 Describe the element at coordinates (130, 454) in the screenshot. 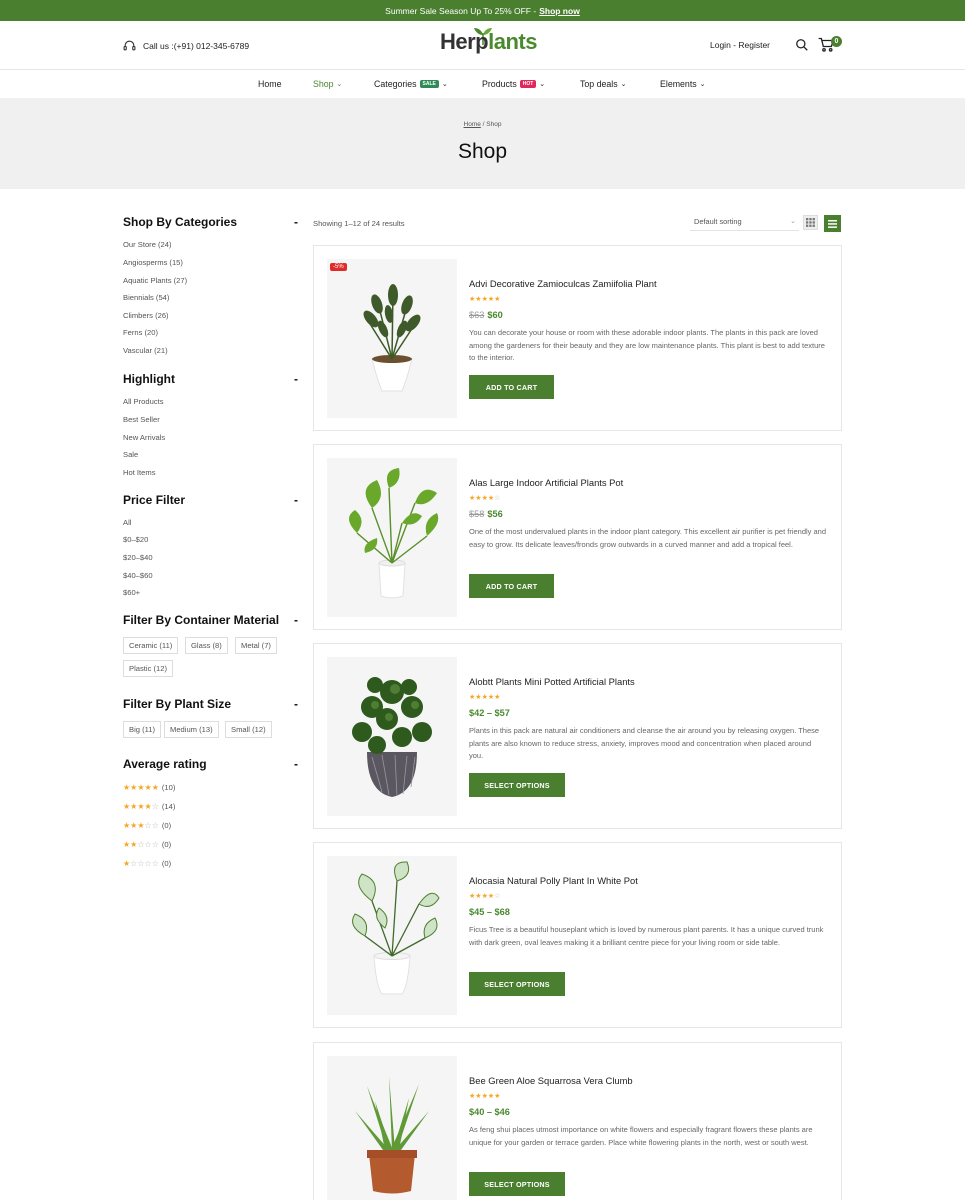

I see `highlight-item: Sale` at that location.